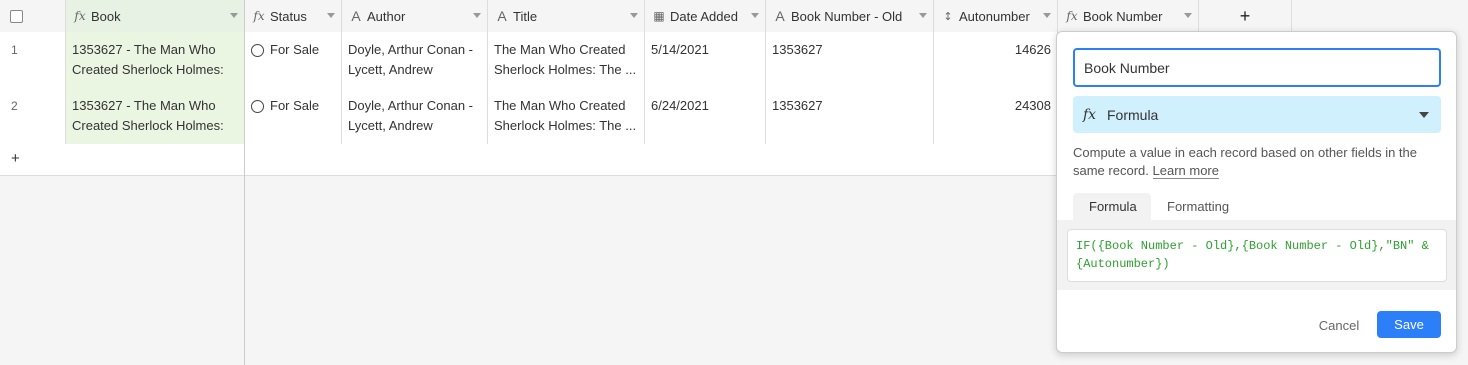  What do you see at coordinates (996, 60) in the screenshot?
I see `cell-autonumber: 14626` at bounding box center [996, 60].